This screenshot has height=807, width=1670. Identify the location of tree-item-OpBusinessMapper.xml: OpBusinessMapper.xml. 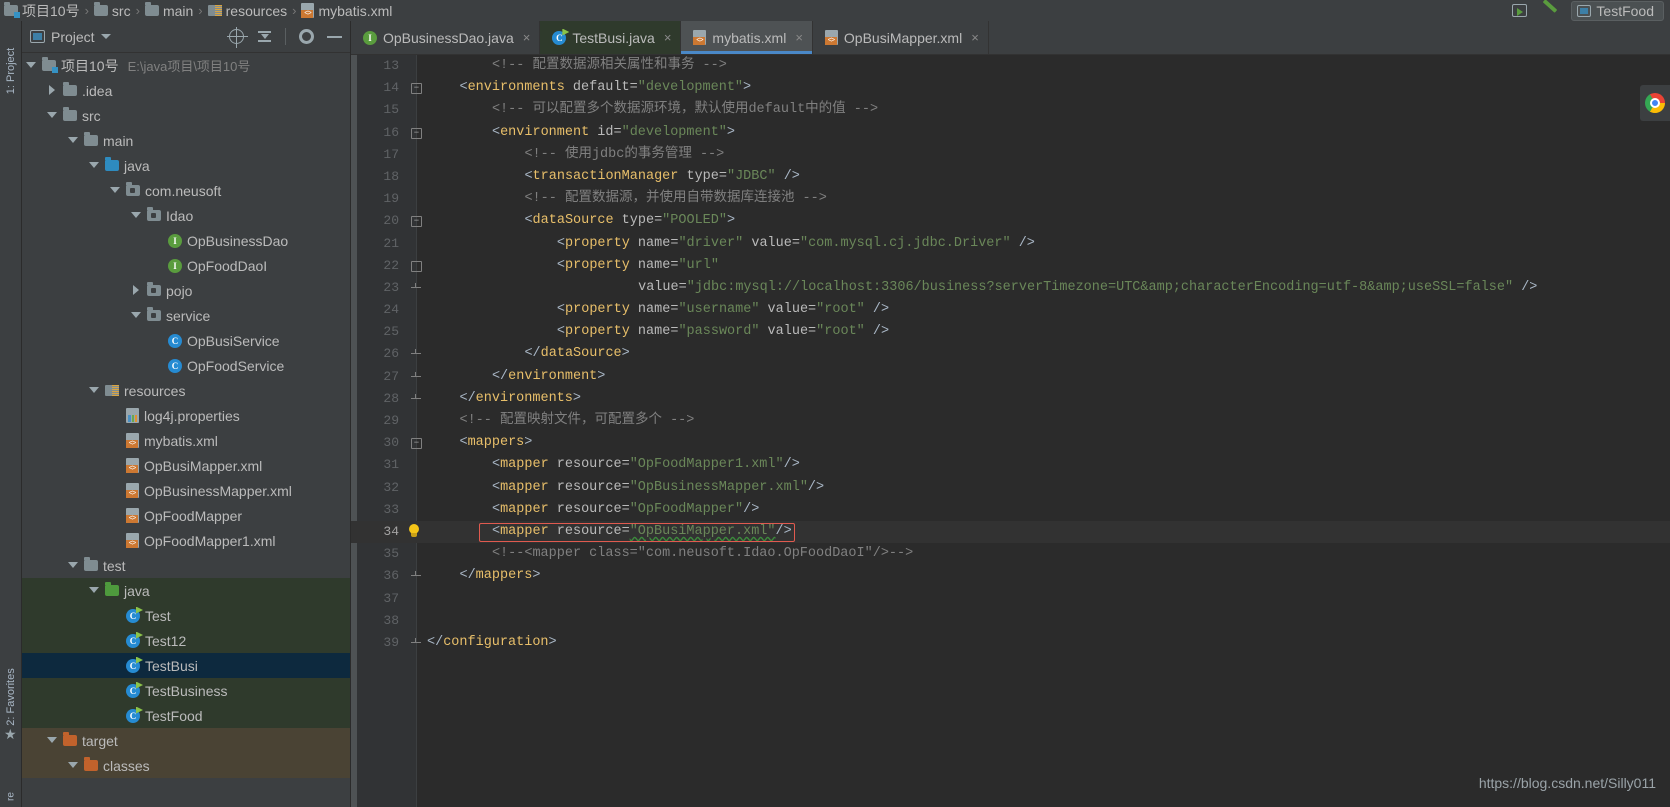
(186, 490).